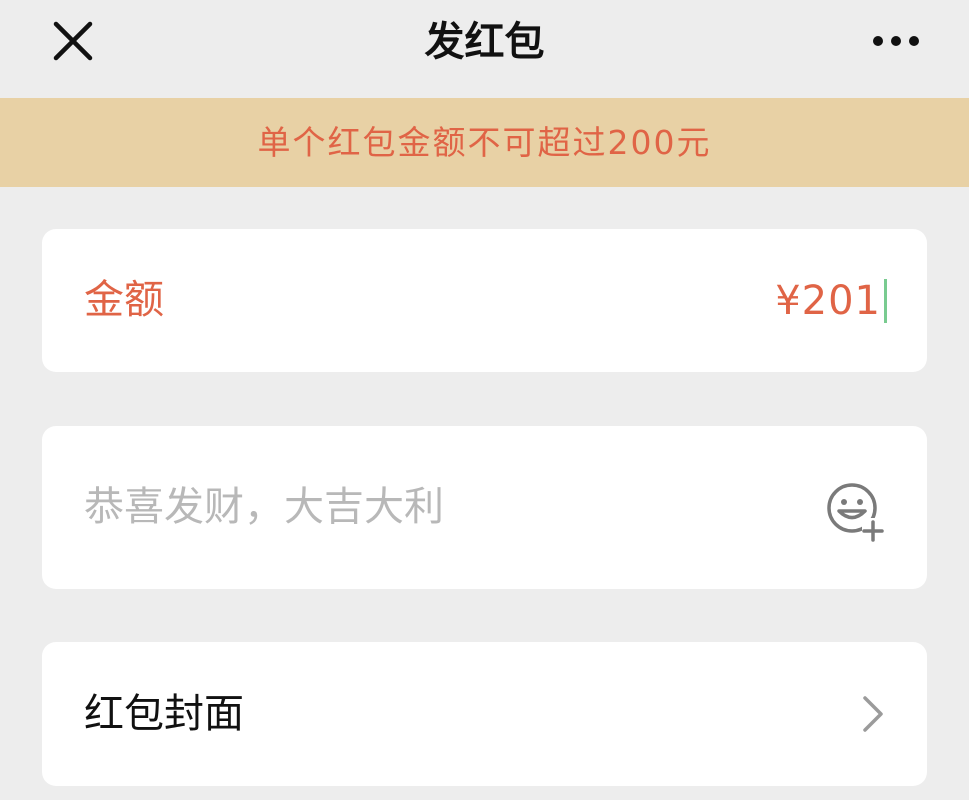 The image size is (969, 800). I want to click on limit-warning-banner: 单个红包金额不可超过200元, so click(484, 142).